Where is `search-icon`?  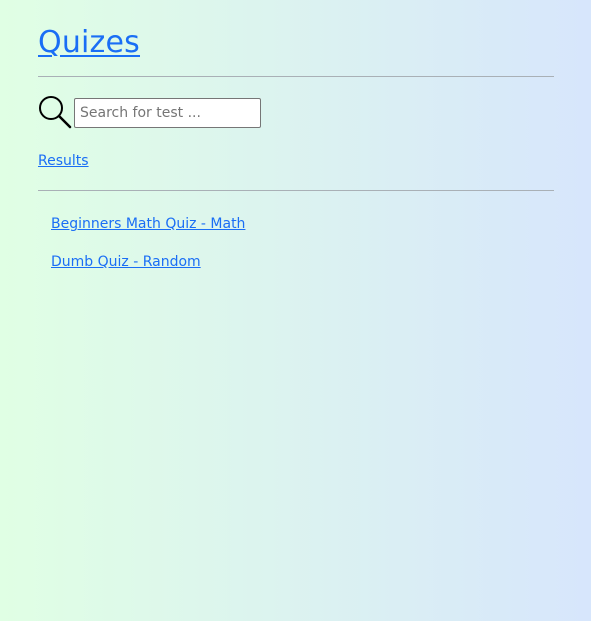
search-icon is located at coordinates (55, 113).